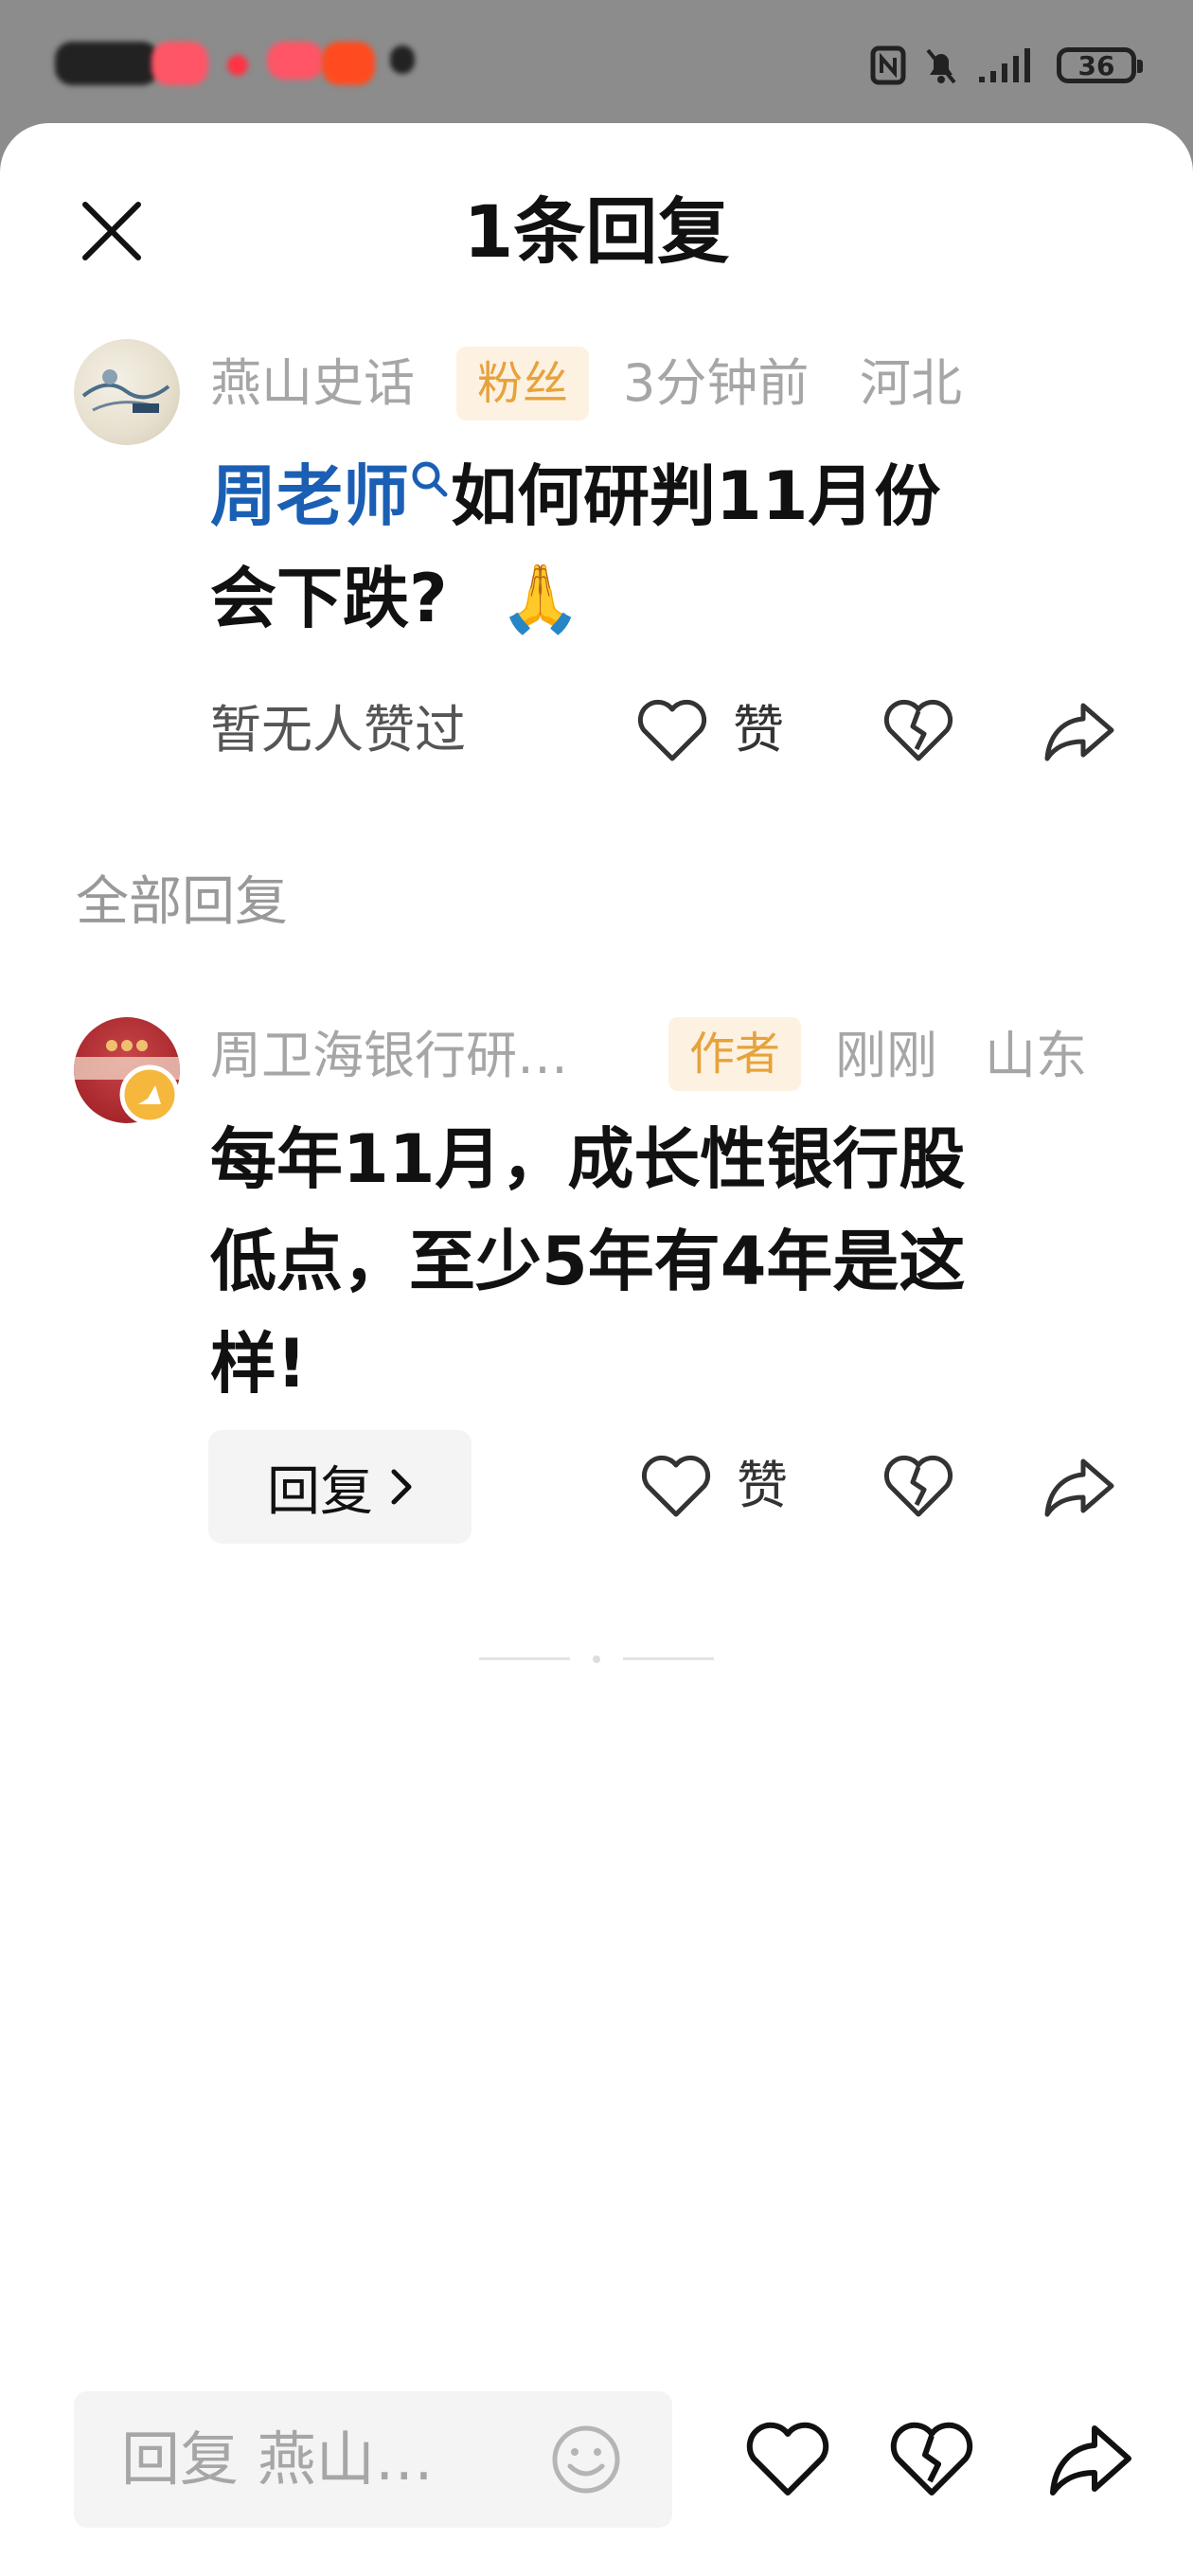 This screenshot has width=1193, height=2576. I want to click on comment-text-1: 如何研判11月份, so click(696, 496).